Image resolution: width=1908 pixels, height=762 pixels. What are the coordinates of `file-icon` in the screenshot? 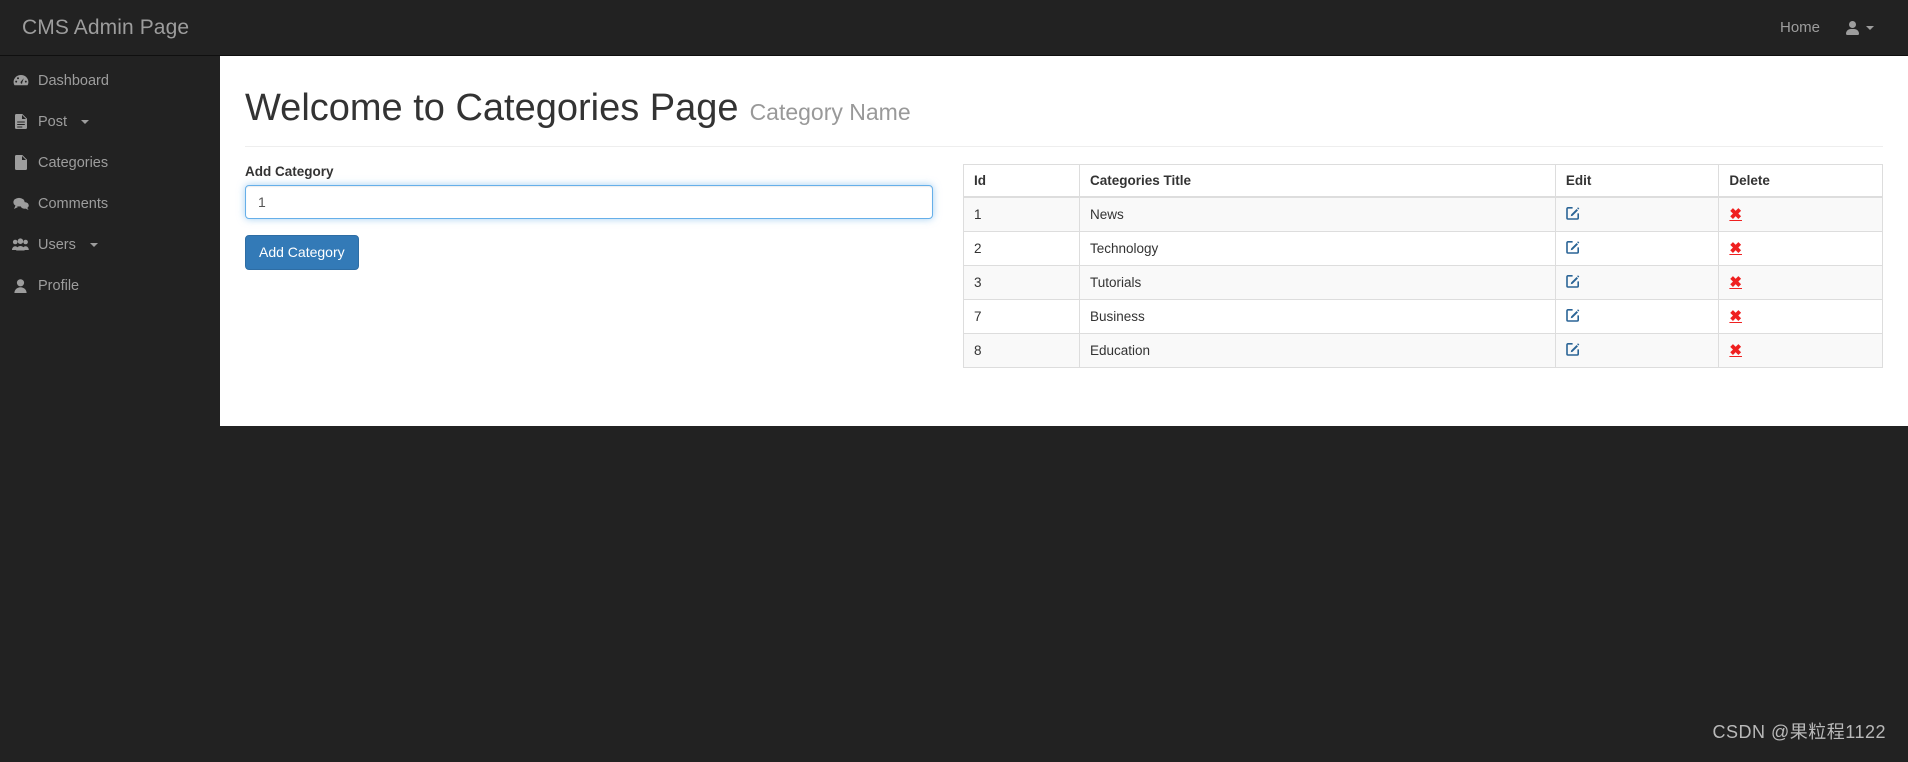 It's located at (20, 162).